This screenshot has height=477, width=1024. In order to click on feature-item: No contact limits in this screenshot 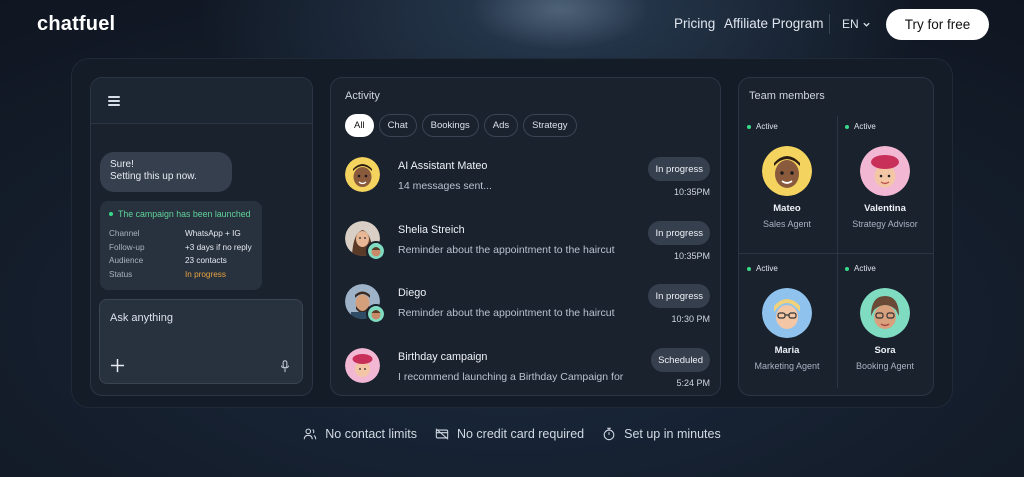, I will do `click(360, 434)`.